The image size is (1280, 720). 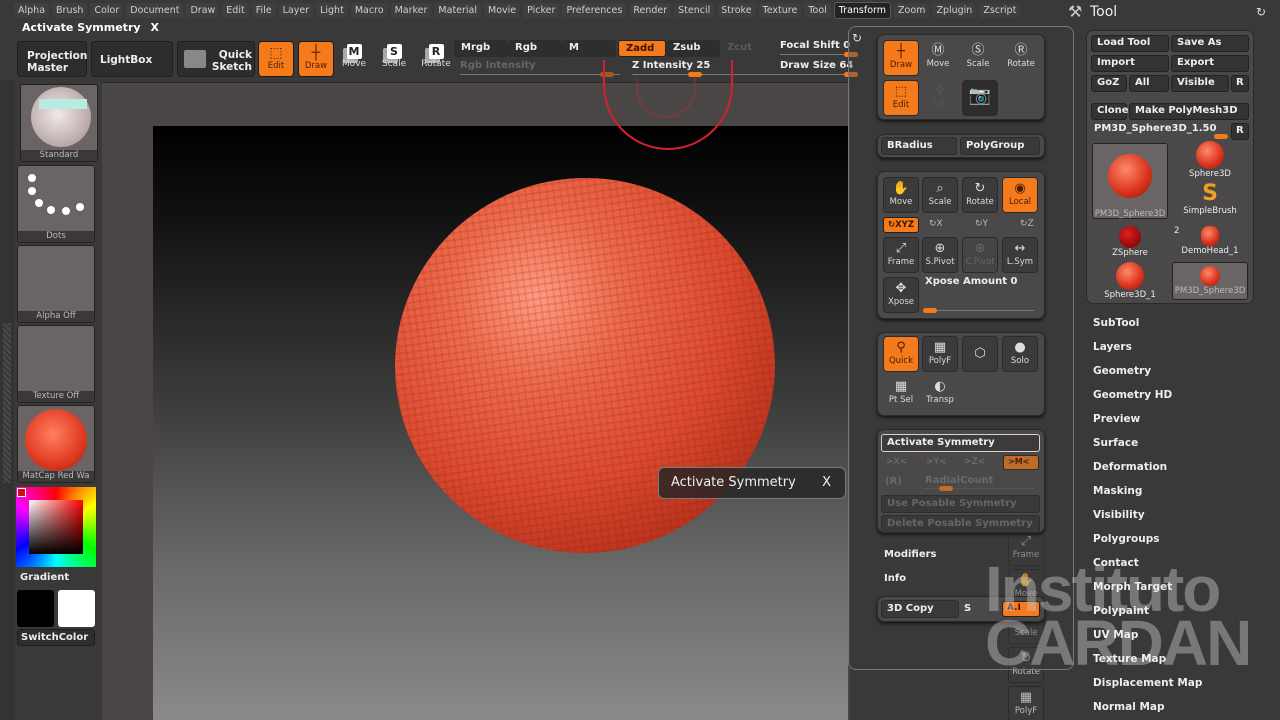 What do you see at coordinates (1210, 43) in the screenshot?
I see `save-as-button: Save As` at bounding box center [1210, 43].